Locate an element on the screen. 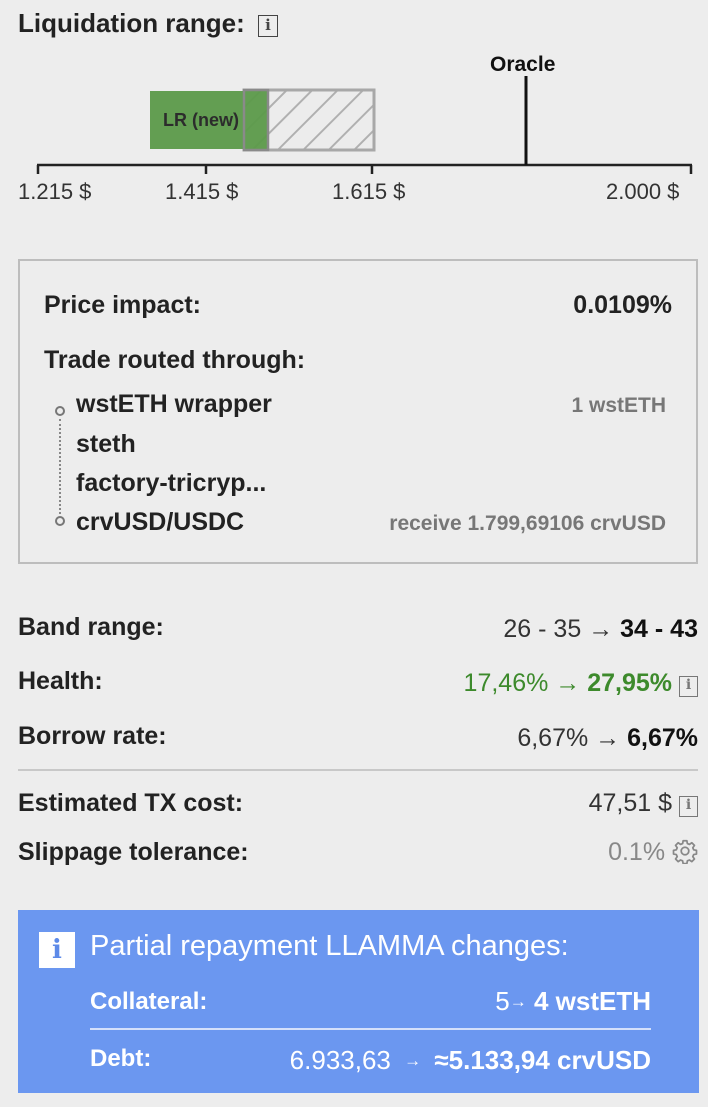  route-step: wstETH wrapper is located at coordinates (174, 404).